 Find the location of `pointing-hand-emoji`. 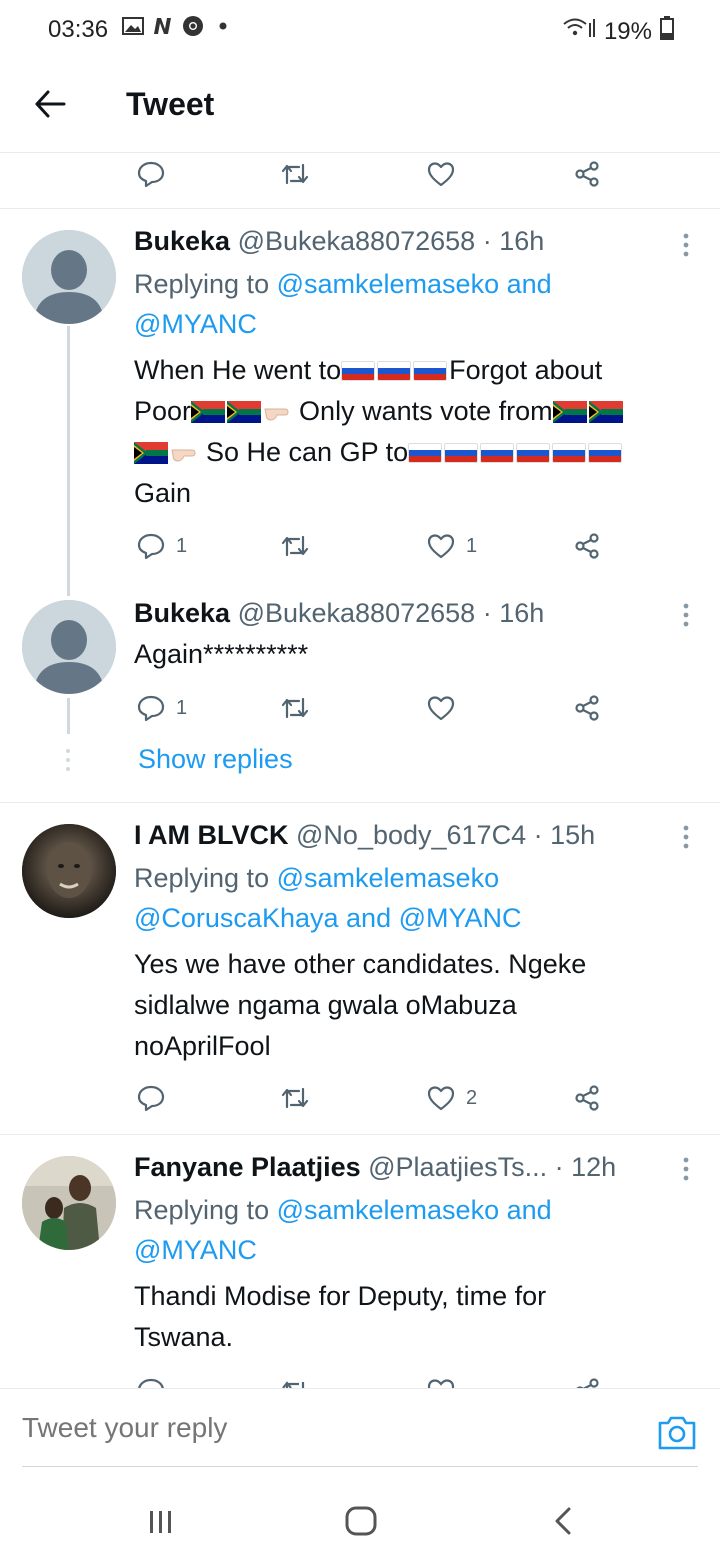

pointing-hand-emoji is located at coordinates (183, 455).